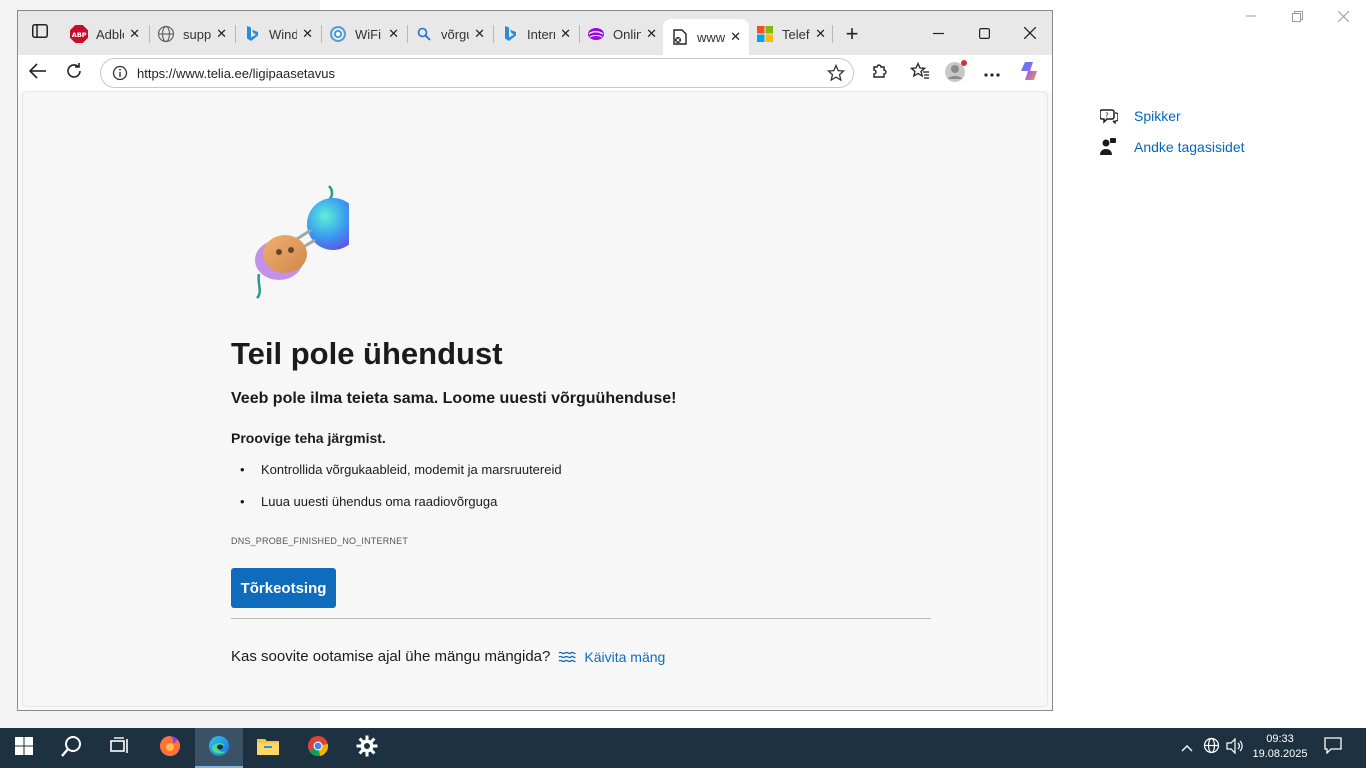 The height and width of the screenshot is (768, 1366). I want to click on search-icon, so click(72, 748).